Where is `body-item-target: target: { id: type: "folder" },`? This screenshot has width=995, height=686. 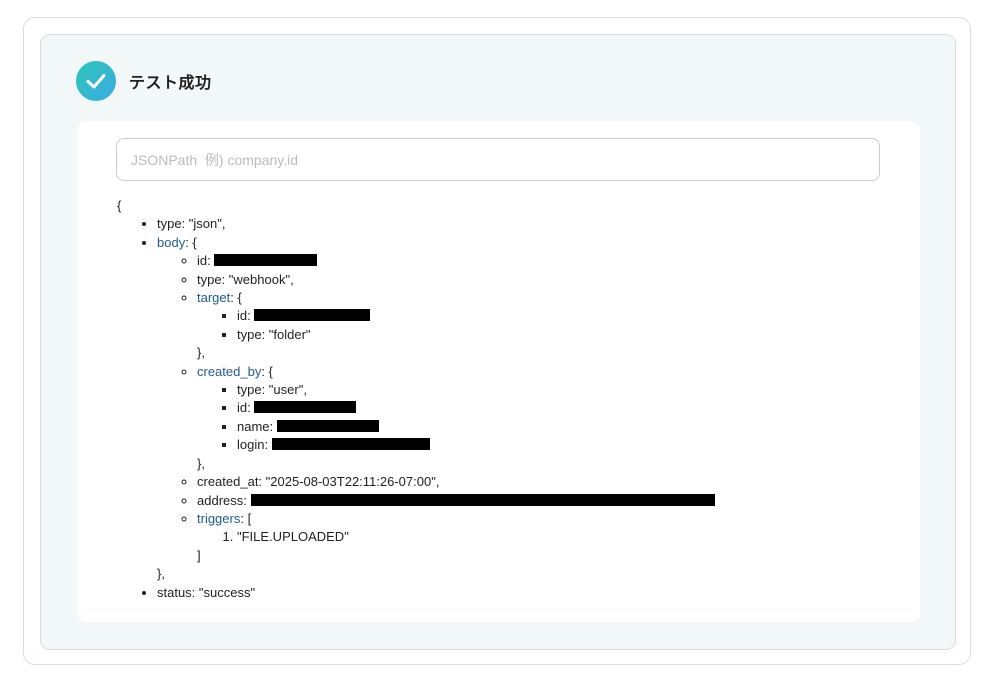 body-item-target: target: { id: type: "folder" }, is located at coordinates (456, 326).